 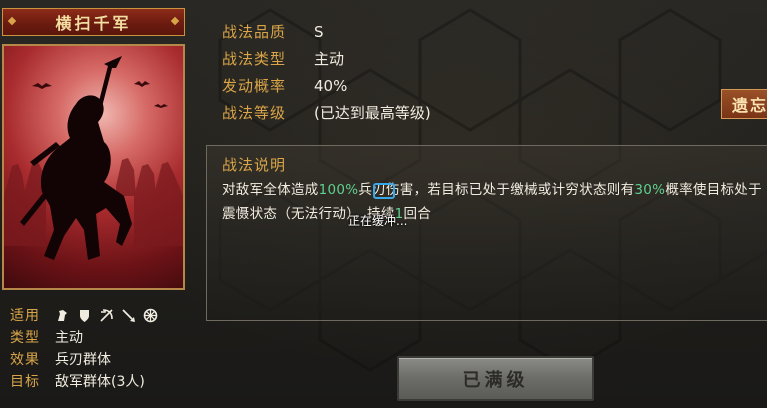 I want to click on applicable-row: 适用, so click(x=84, y=315).